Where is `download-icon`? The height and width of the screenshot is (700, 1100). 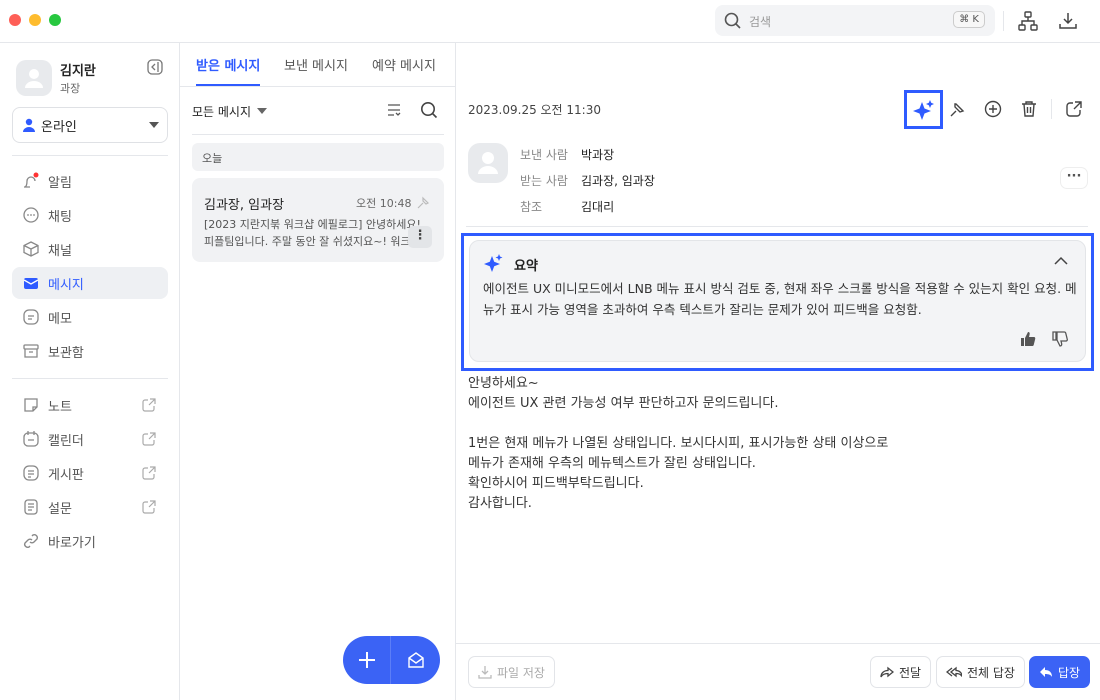 download-icon is located at coordinates (1068, 21).